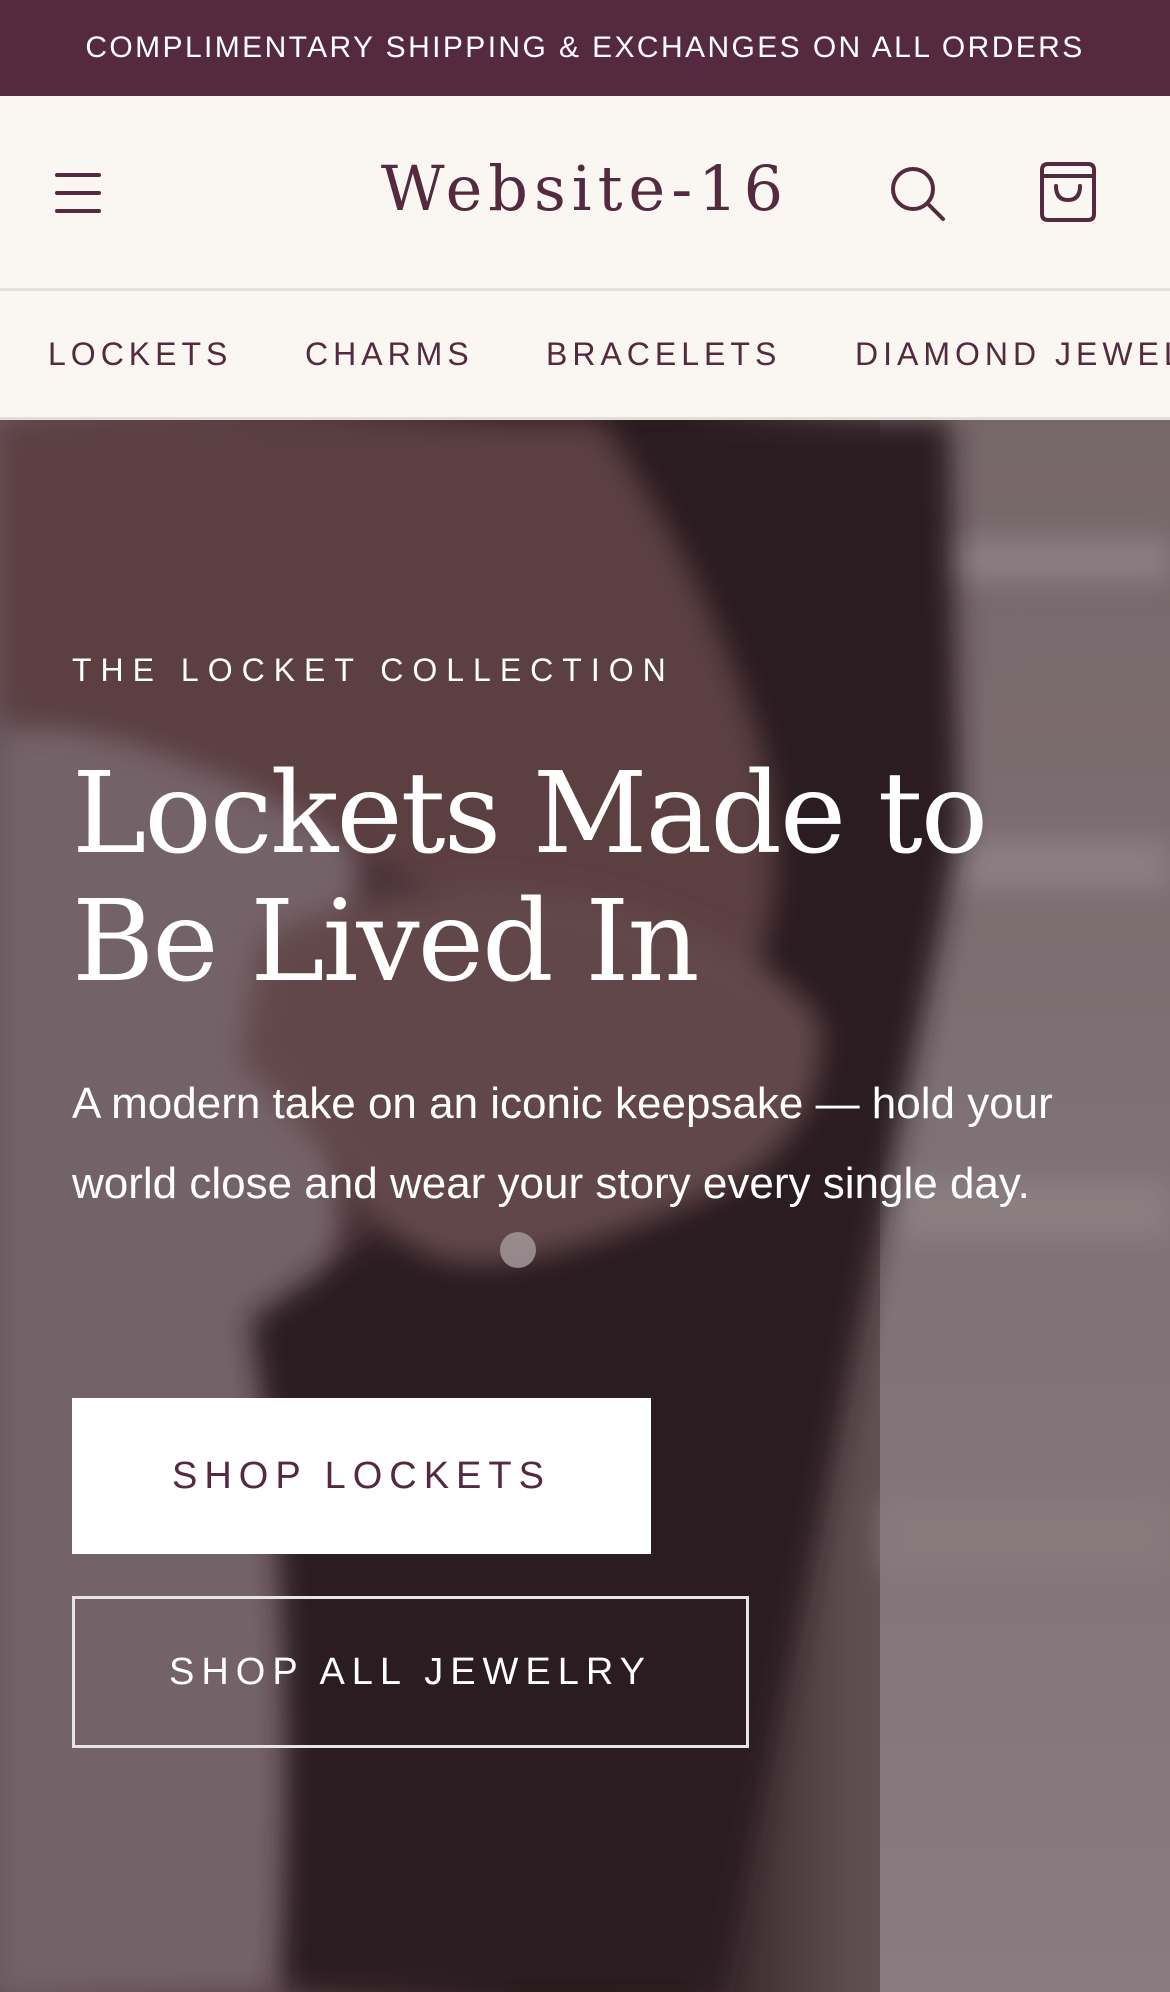 The width and height of the screenshot is (1170, 1992). Describe the element at coordinates (663, 354) in the screenshot. I see `category-bracelets: BRACELETS` at that location.